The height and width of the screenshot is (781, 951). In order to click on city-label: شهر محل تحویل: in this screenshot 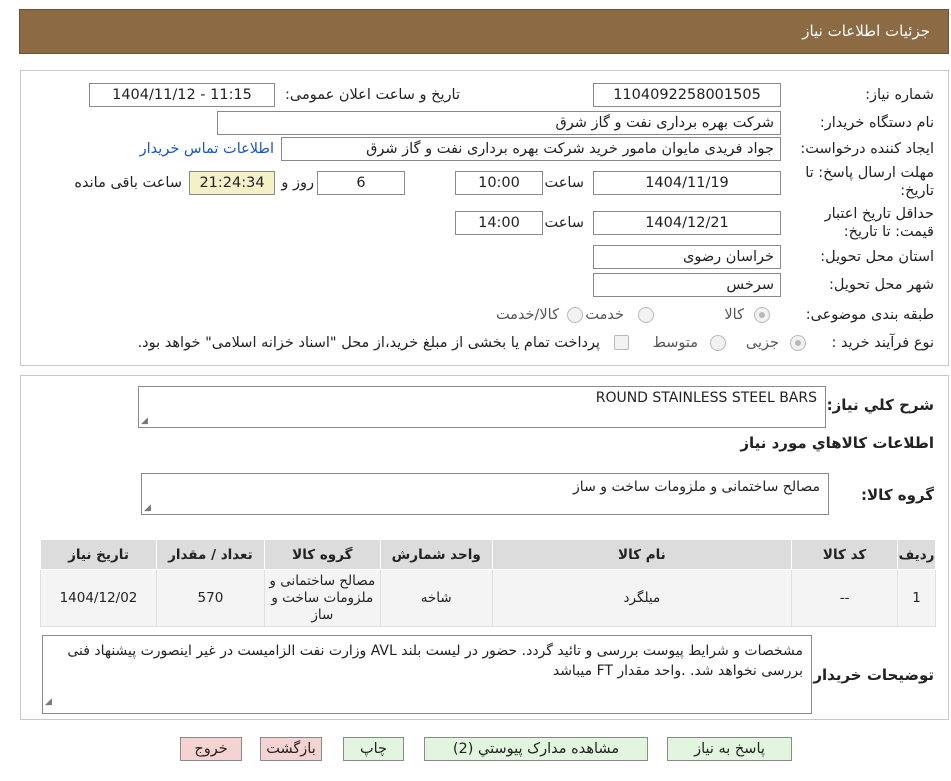, I will do `click(881, 285)`.